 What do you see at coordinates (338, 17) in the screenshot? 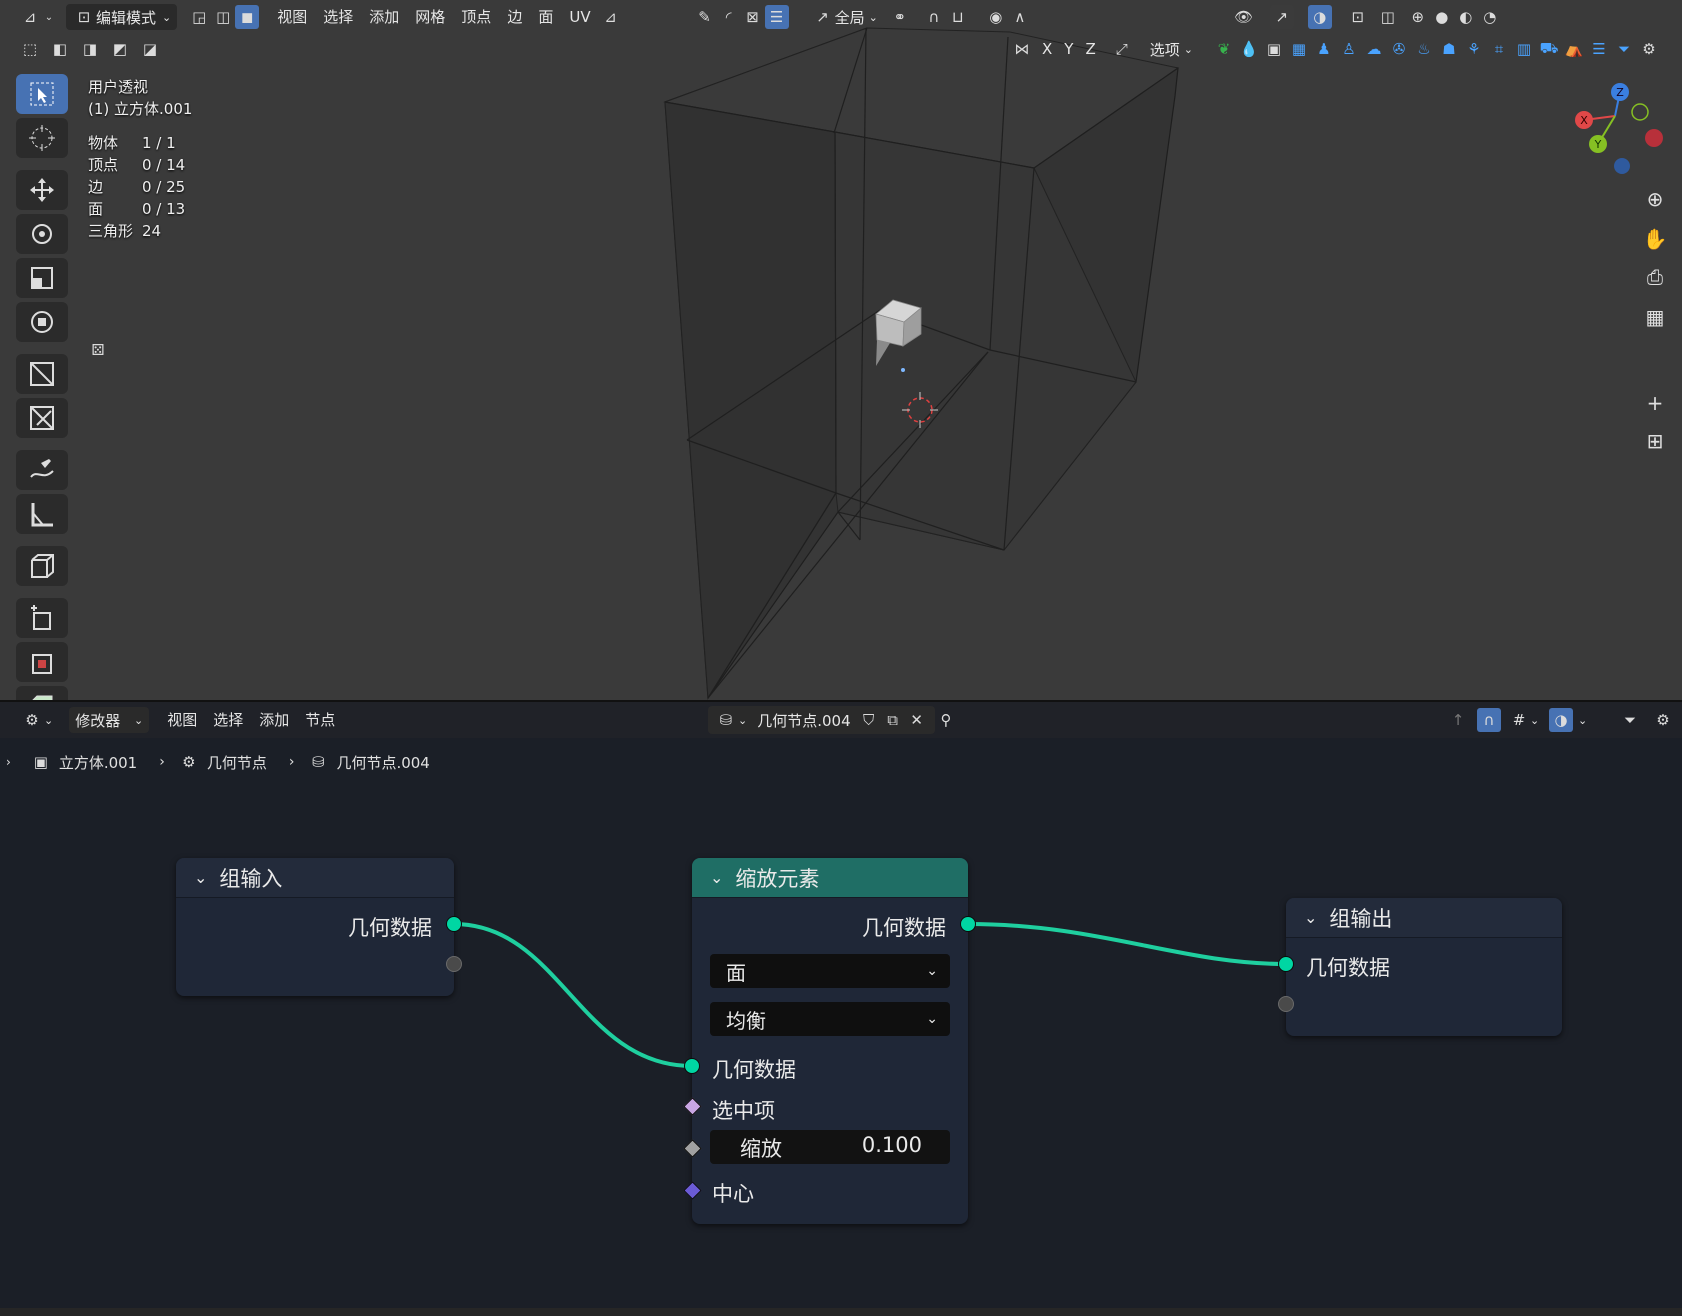
I see `menu-select: 选择` at bounding box center [338, 17].